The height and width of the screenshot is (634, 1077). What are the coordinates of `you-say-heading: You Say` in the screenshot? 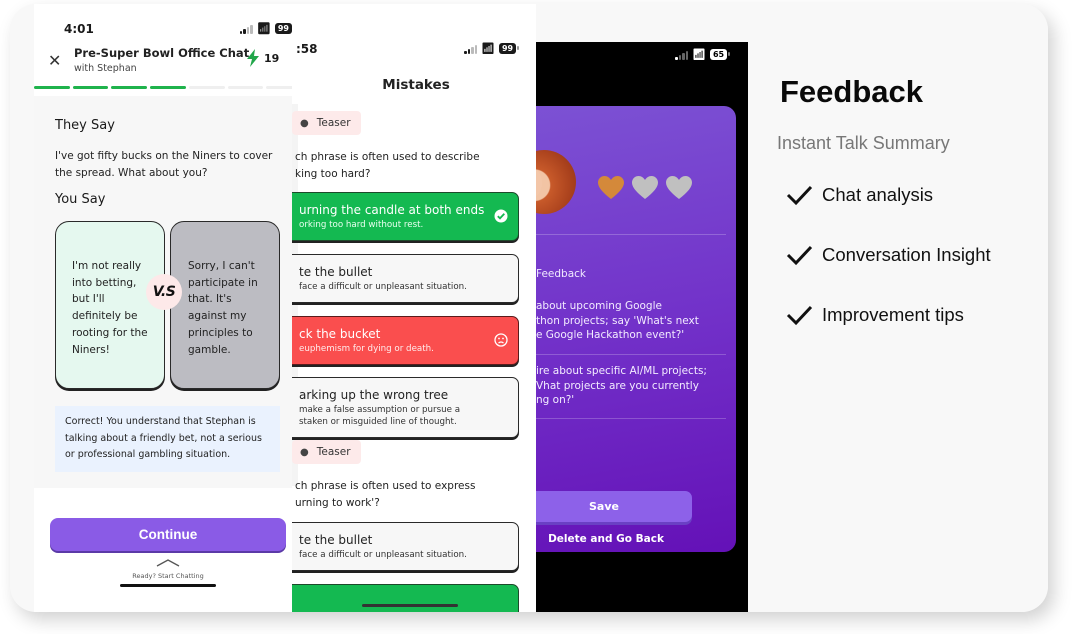 It's located at (80, 199).